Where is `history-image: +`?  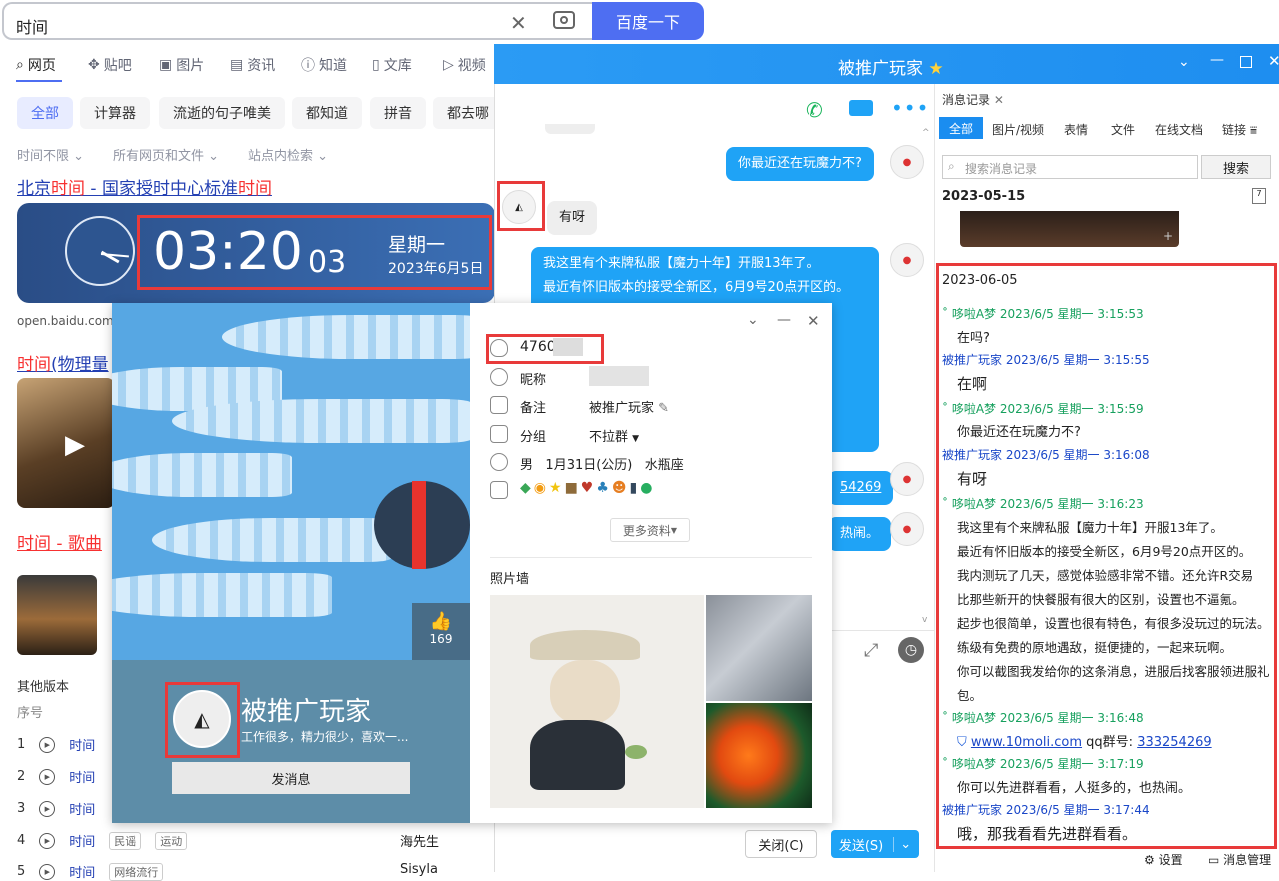
history-image: + is located at coordinates (1069, 229).